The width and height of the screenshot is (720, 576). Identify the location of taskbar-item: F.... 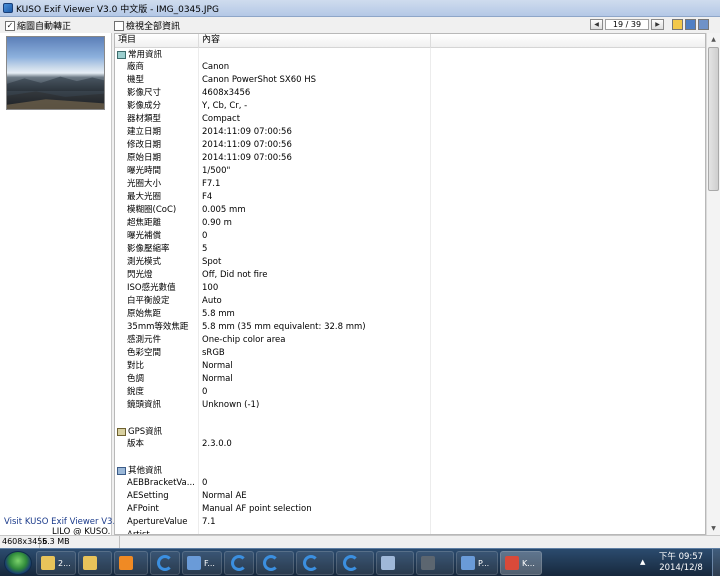
(202, 563).